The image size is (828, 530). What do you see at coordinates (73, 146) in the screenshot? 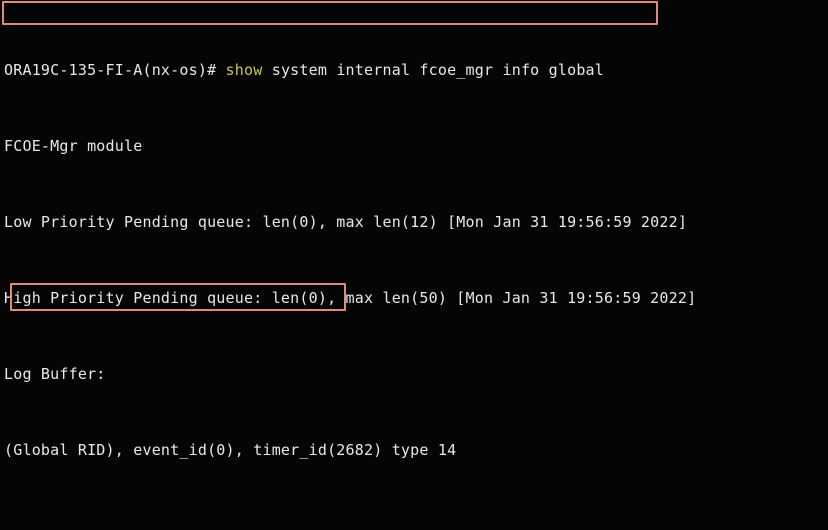
I see `text-module: FCOE-Mgr module` at bounding box center [73, 146].